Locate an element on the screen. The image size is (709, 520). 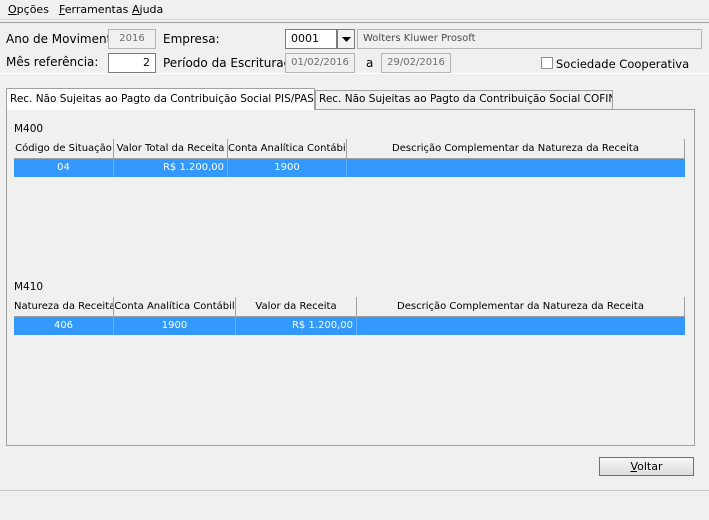
menu-ferramentas: Ferramentas is located at coordinates (93, 9).